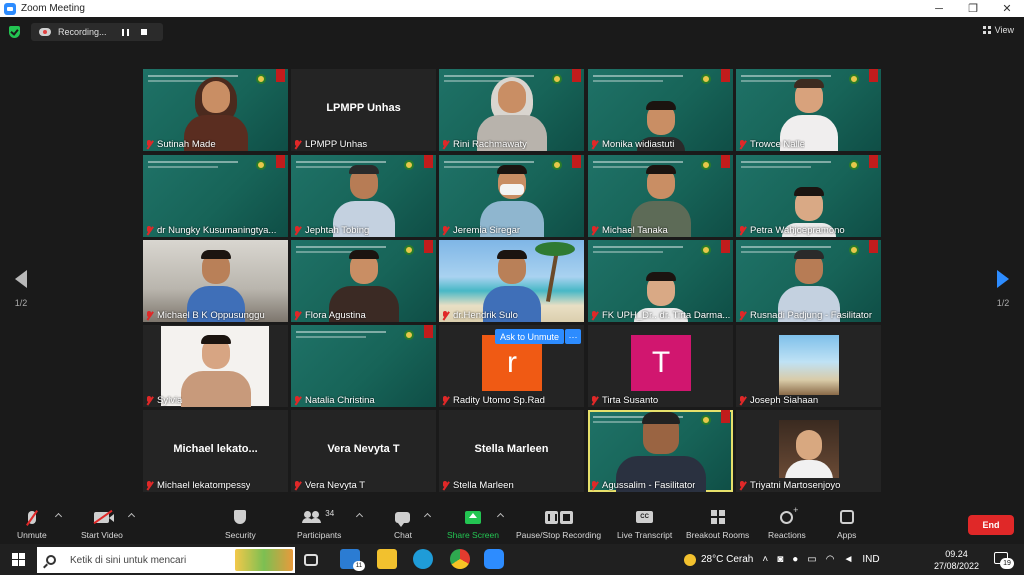  I want to click on chat-button: Chat, so click(403, 523).